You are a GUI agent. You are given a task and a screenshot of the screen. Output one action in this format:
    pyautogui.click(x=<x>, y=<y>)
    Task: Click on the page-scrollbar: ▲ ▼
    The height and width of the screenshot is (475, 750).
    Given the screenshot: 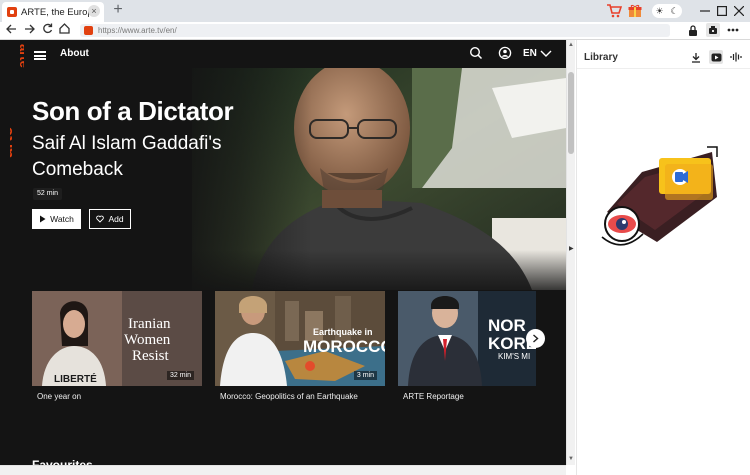 What is the action you would take?
    pyautogui.click(x=570, y=252)
    